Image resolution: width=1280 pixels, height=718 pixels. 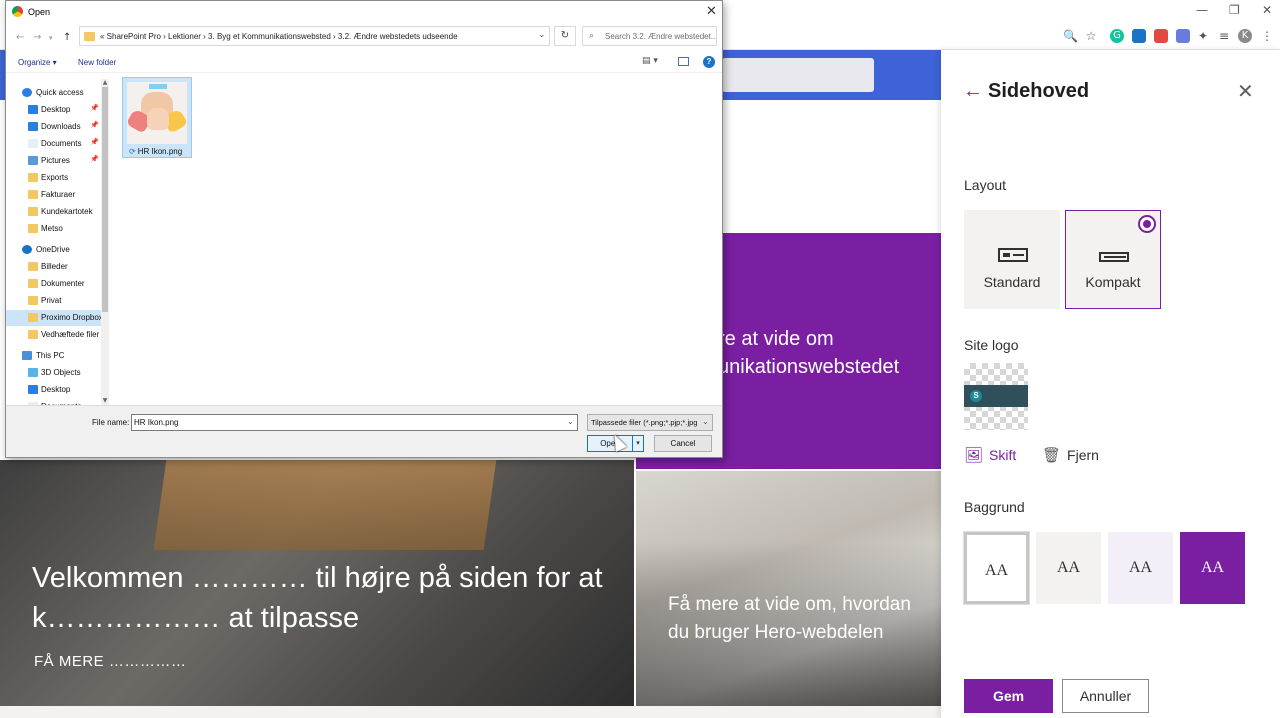 What do you see at coordinates (33, 126) in the screenshot?
I see `download-icon` at bounding box center [33, 126].